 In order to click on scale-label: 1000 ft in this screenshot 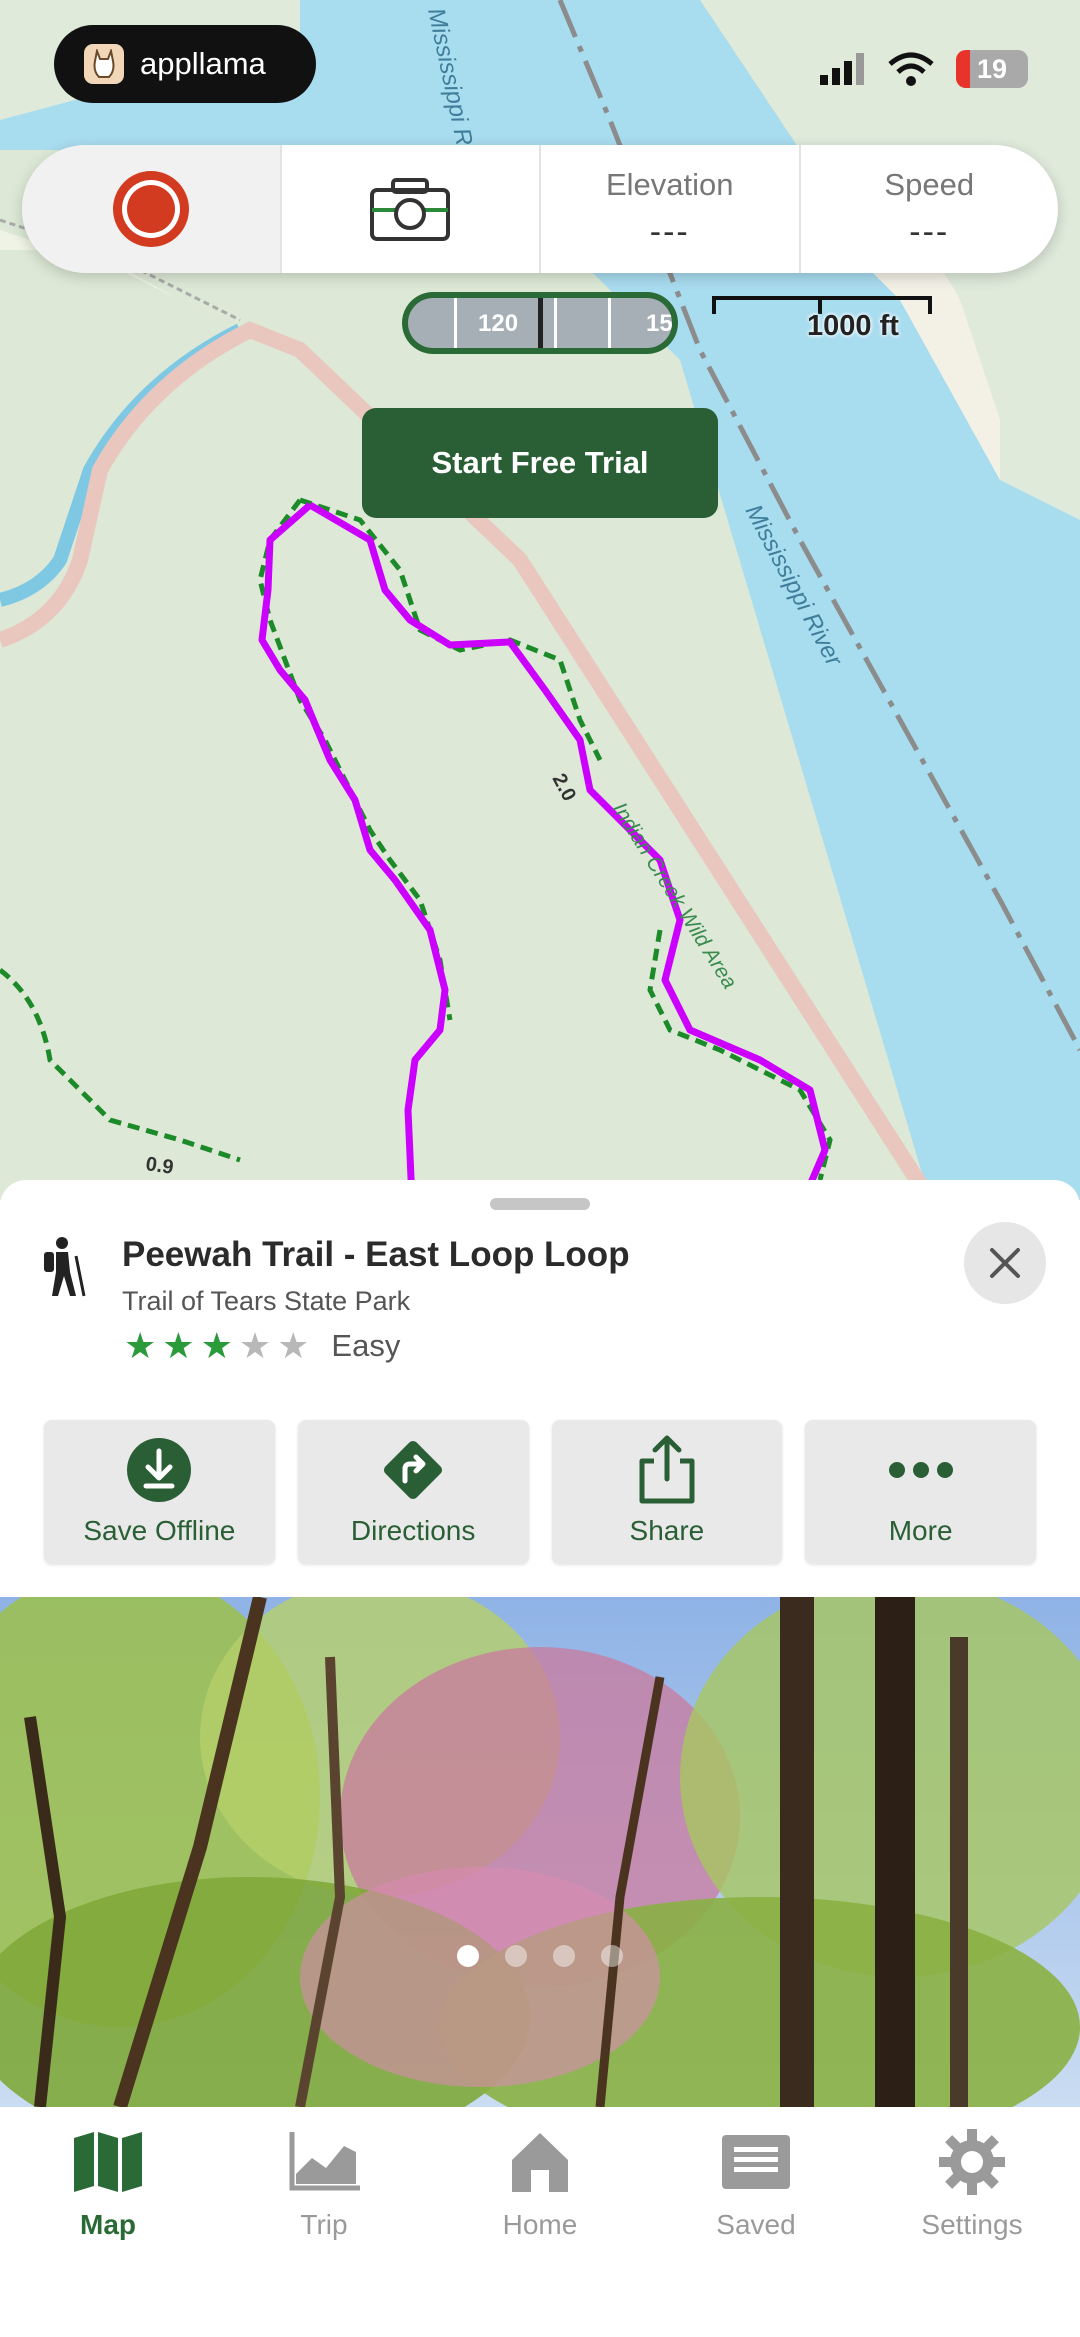, I will do `click(853, 326)`.